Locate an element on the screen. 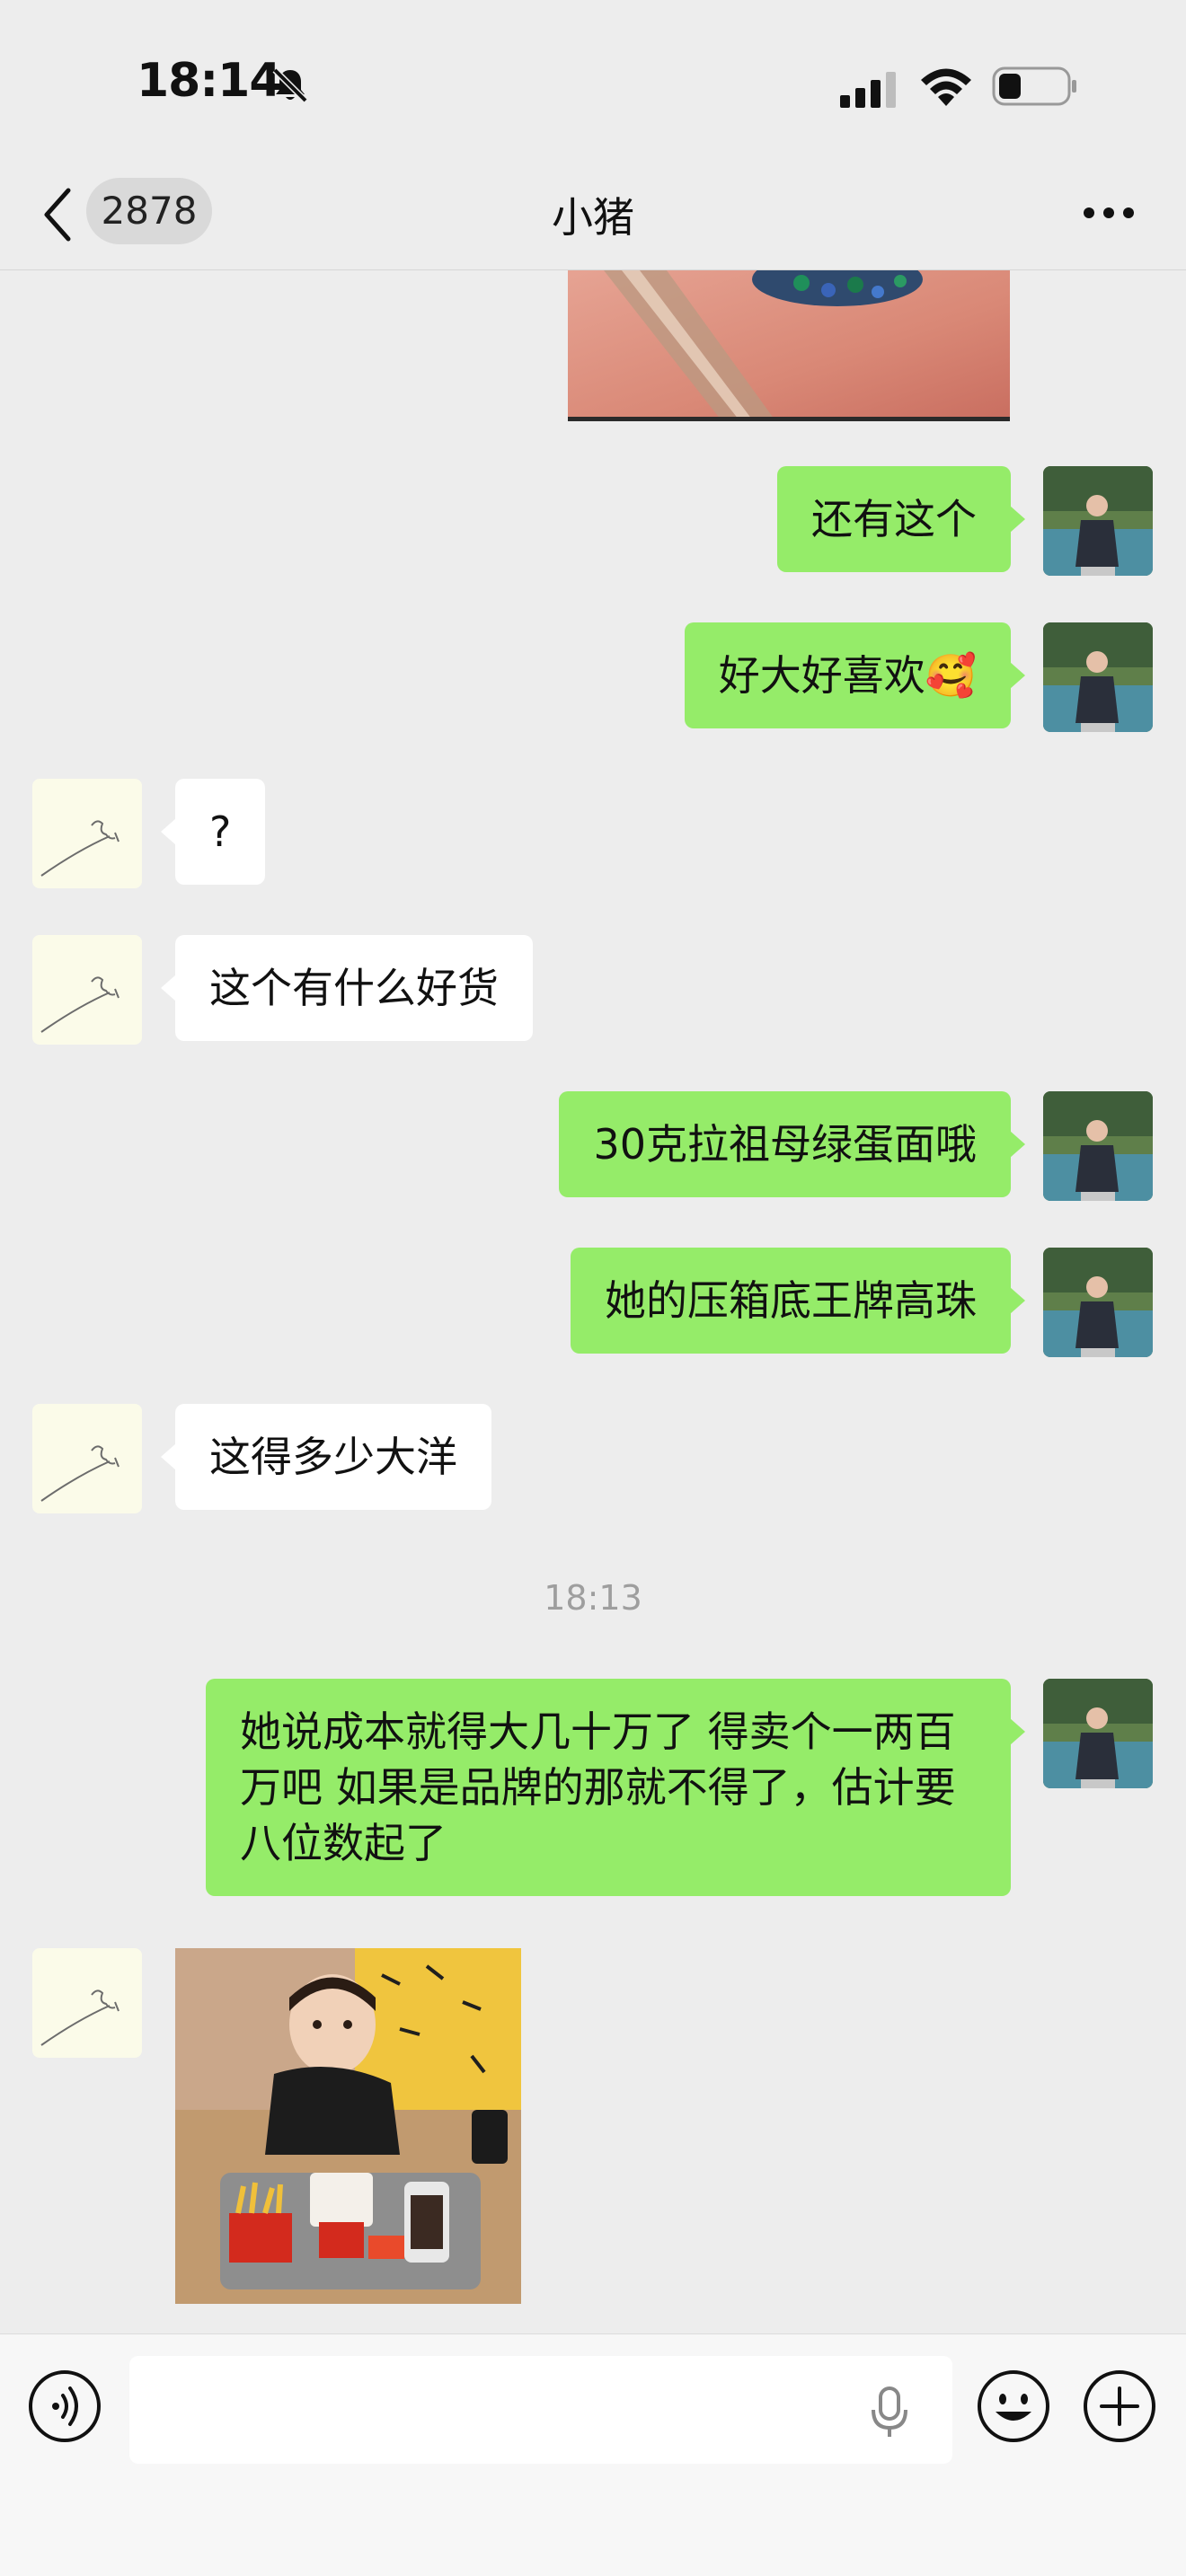 Image resolution: width=1186 pixels, height=2576 pixels. plus-icon is located at coordinates (1119, 2406).